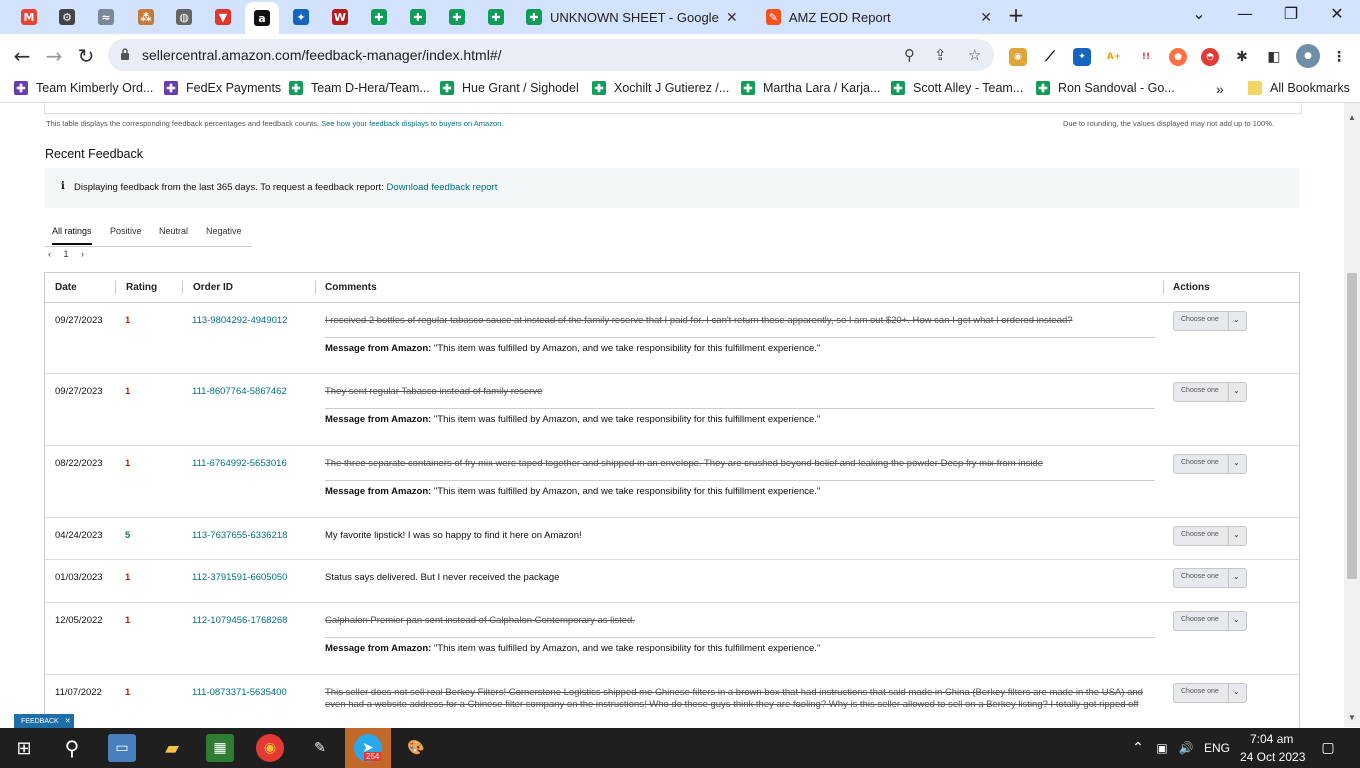  I want to click on helium10-extension-icon: ✦, so click(1082, 57).